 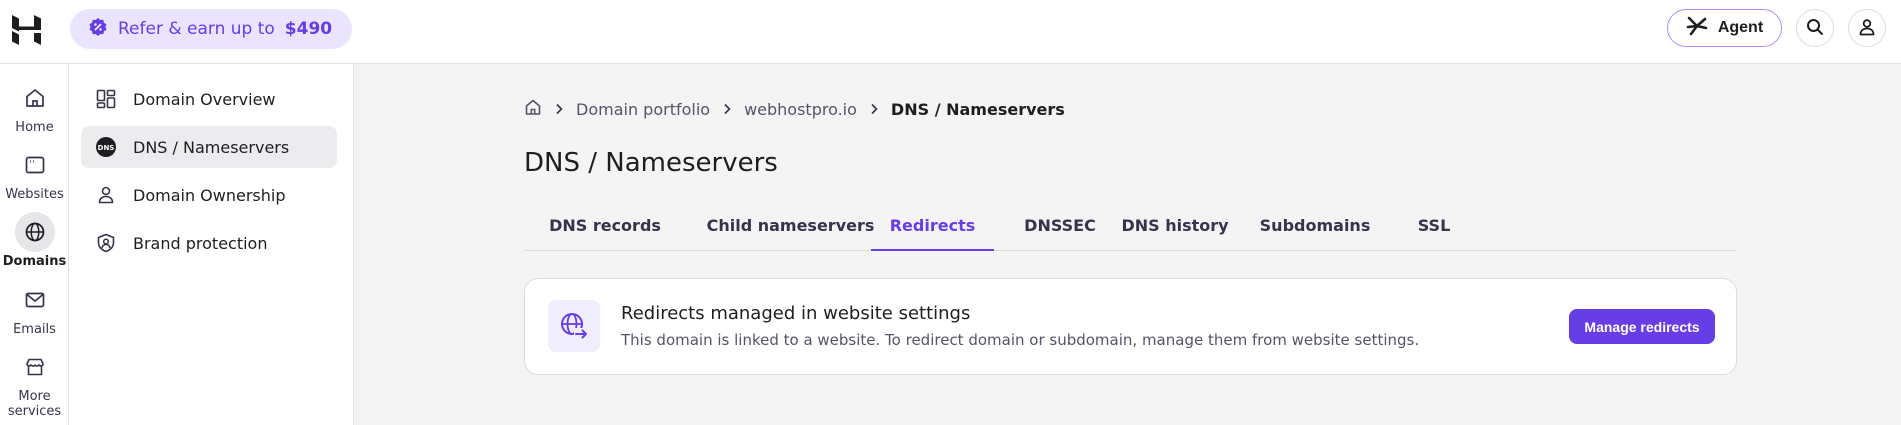 I want to click on rail-label-websites: Websites, so click(x=34, y=194).